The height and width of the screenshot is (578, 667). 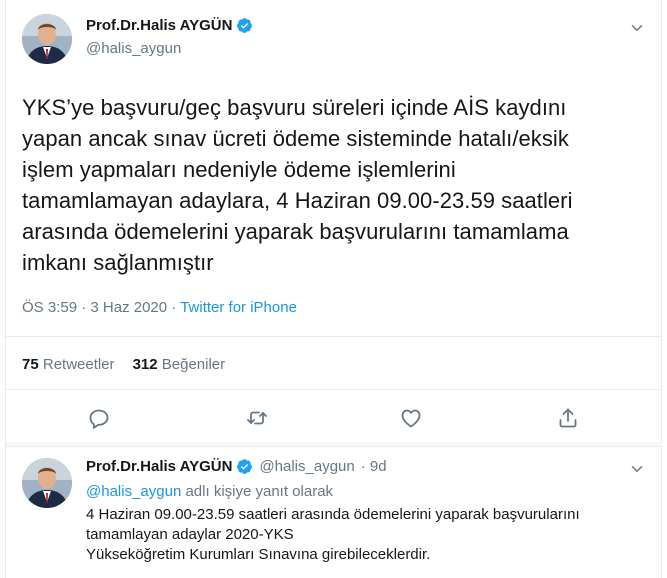 I want to click on share-button, so click(x=568, y=418).